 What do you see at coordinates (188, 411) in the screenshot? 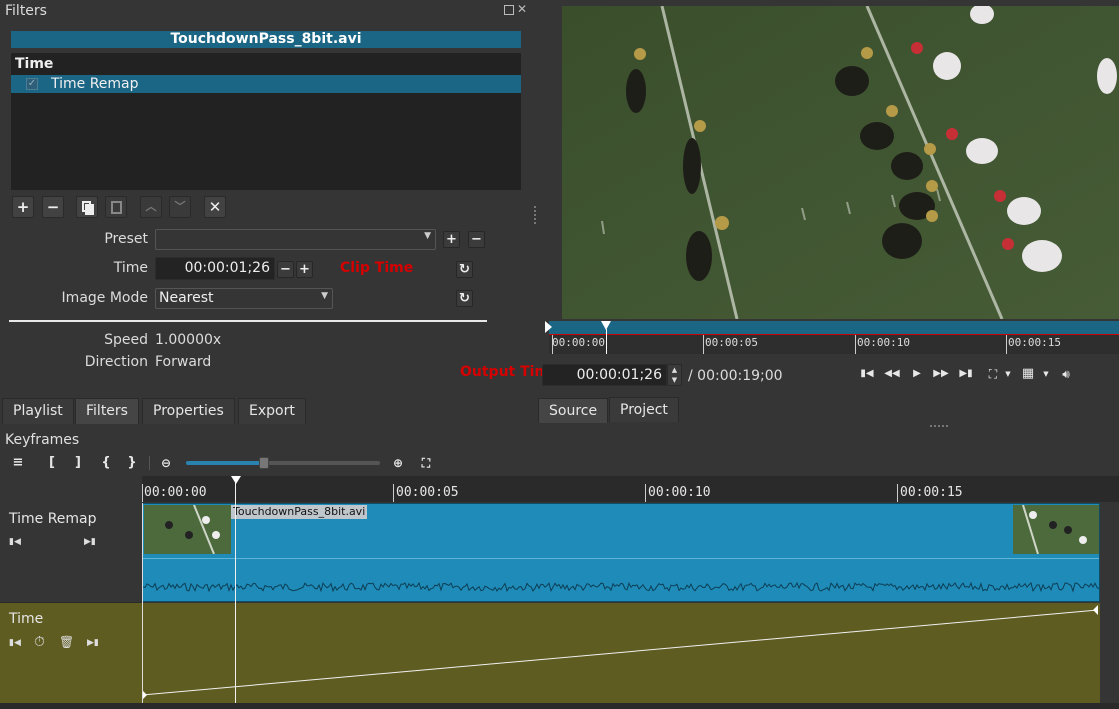
I see `tab-properties: Properties` at bounding box center [188, 411].